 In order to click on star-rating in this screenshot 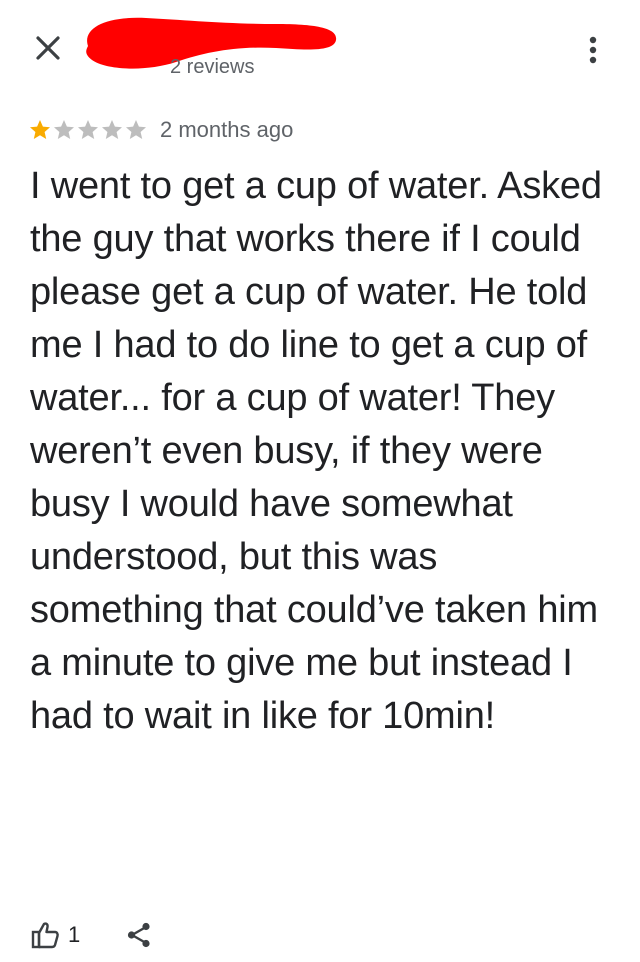, I will do `click(88, 130)`.